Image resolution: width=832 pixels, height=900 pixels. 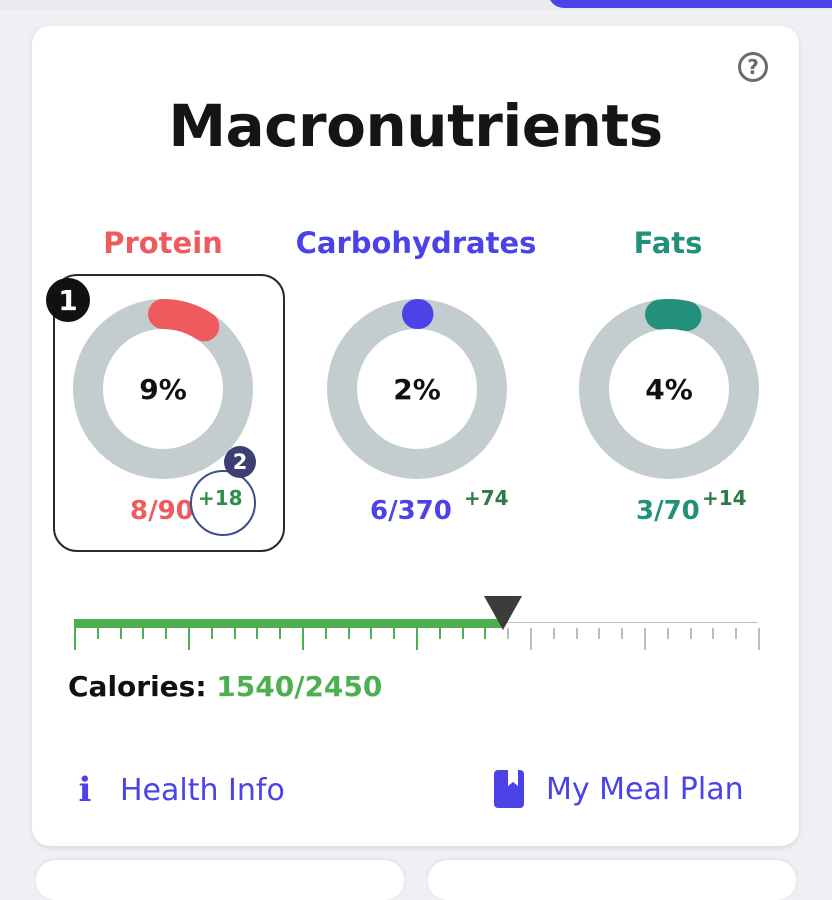 I want to click on health-info-label: Health Info, so click(x=202, y=790).